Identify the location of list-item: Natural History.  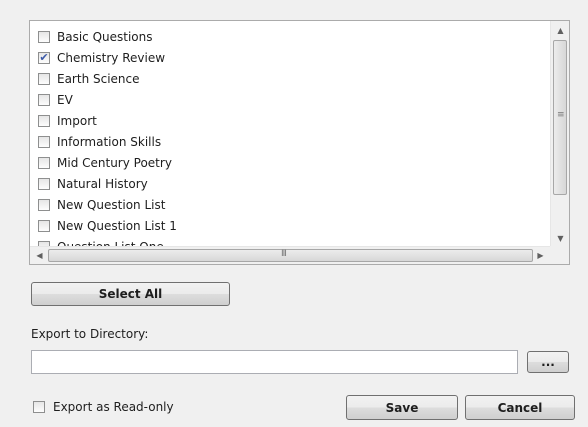
(93, 183).